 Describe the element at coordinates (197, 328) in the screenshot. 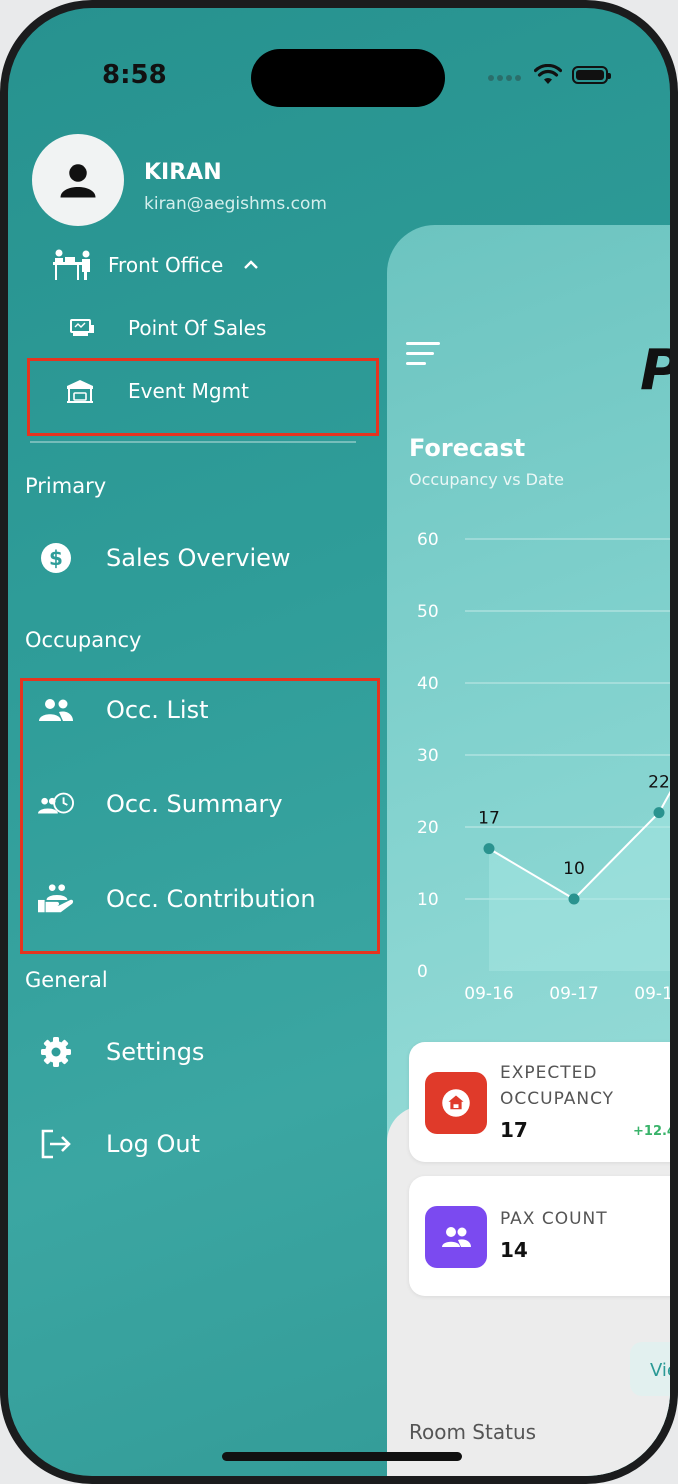

I see `point-of-sales-label: Point Of Sales` at that location.